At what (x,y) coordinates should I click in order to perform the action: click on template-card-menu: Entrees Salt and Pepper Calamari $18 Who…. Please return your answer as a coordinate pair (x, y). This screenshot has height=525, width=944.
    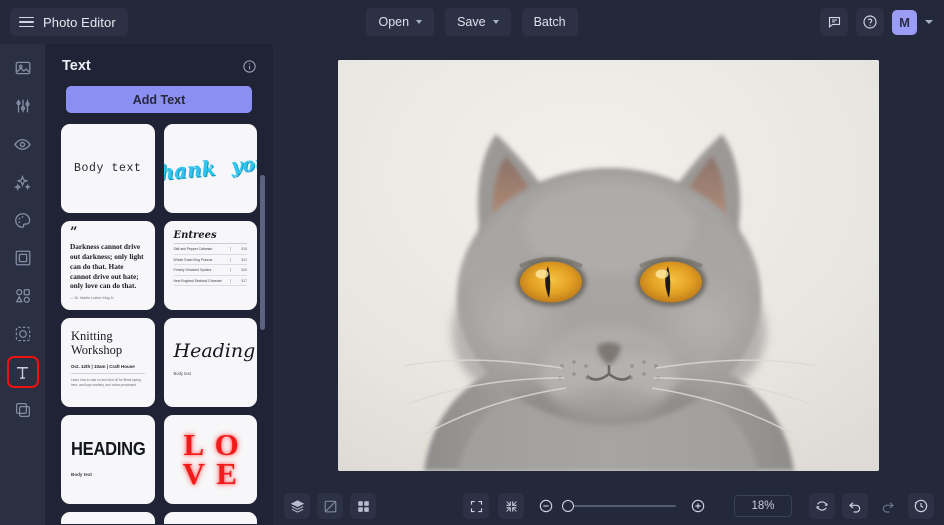
    Looking at the image, I should click on (210, 265).